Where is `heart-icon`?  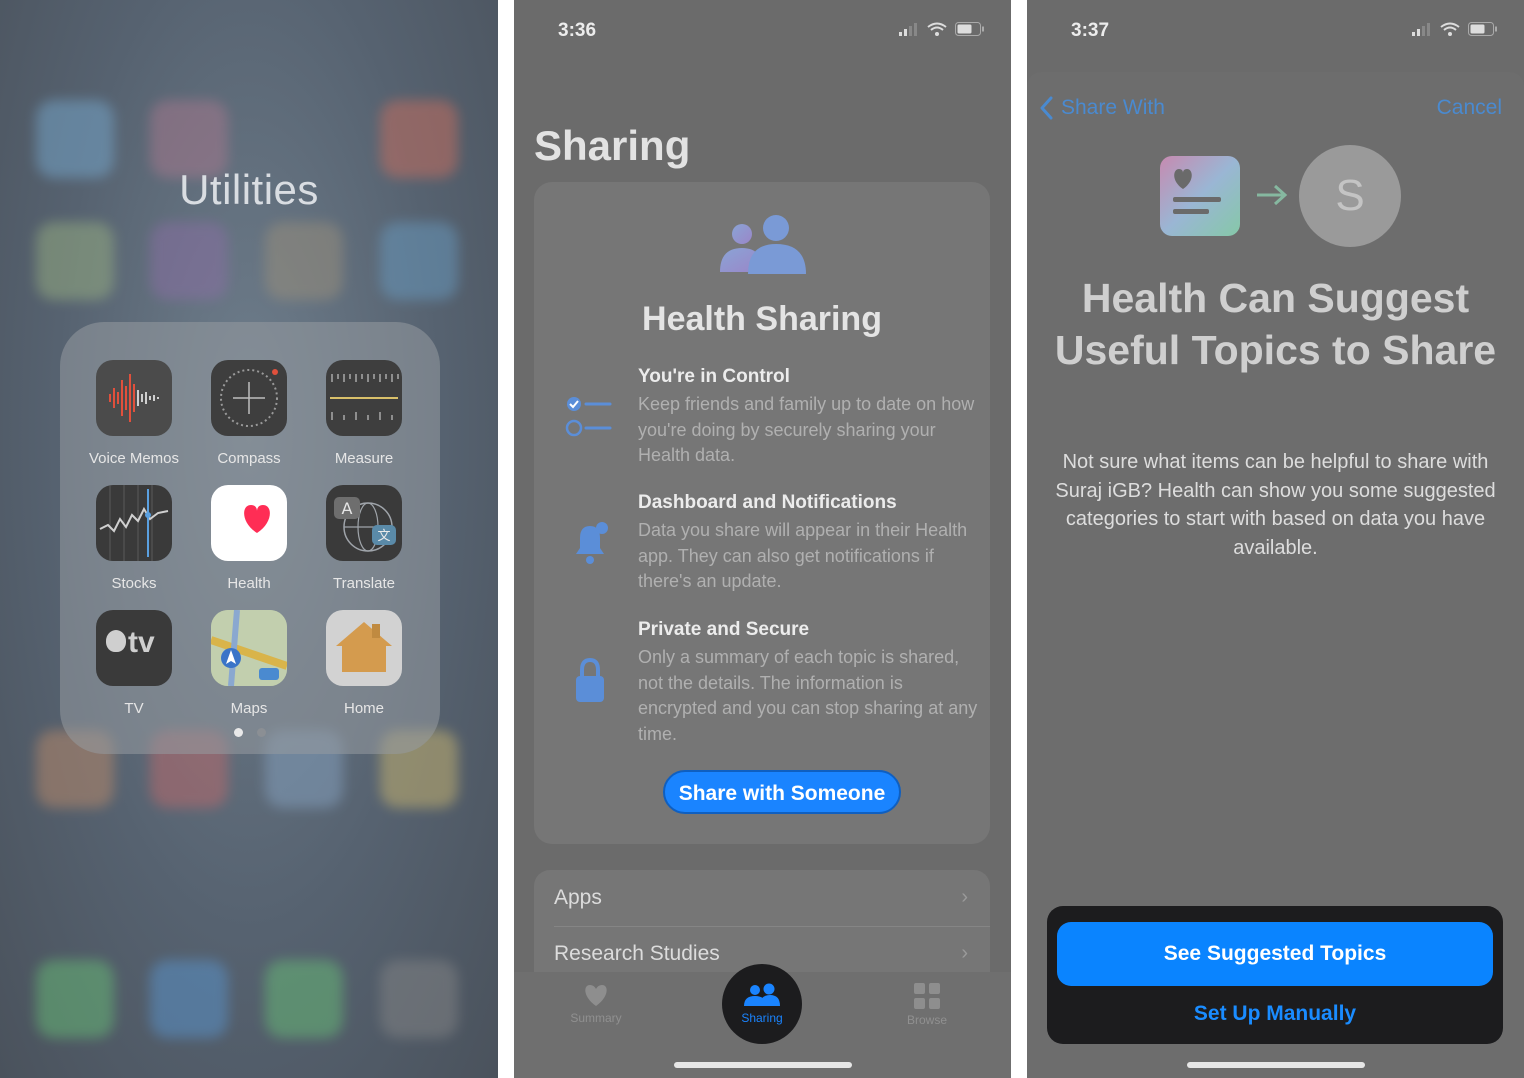
heart-icon is located at coordinates (596, 995).